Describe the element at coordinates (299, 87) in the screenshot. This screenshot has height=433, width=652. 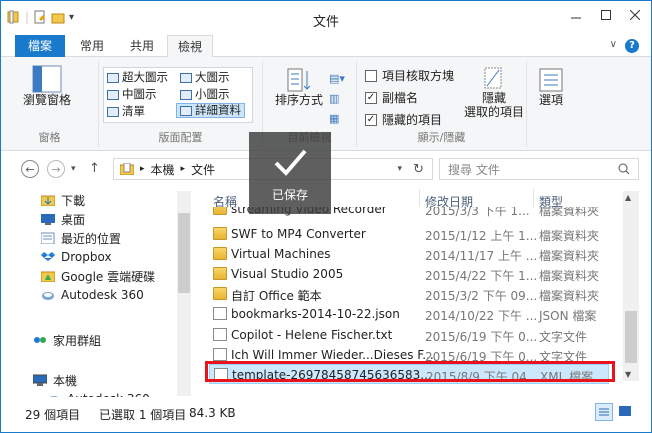
I see `sort-by-button: 排序方式` at that location.